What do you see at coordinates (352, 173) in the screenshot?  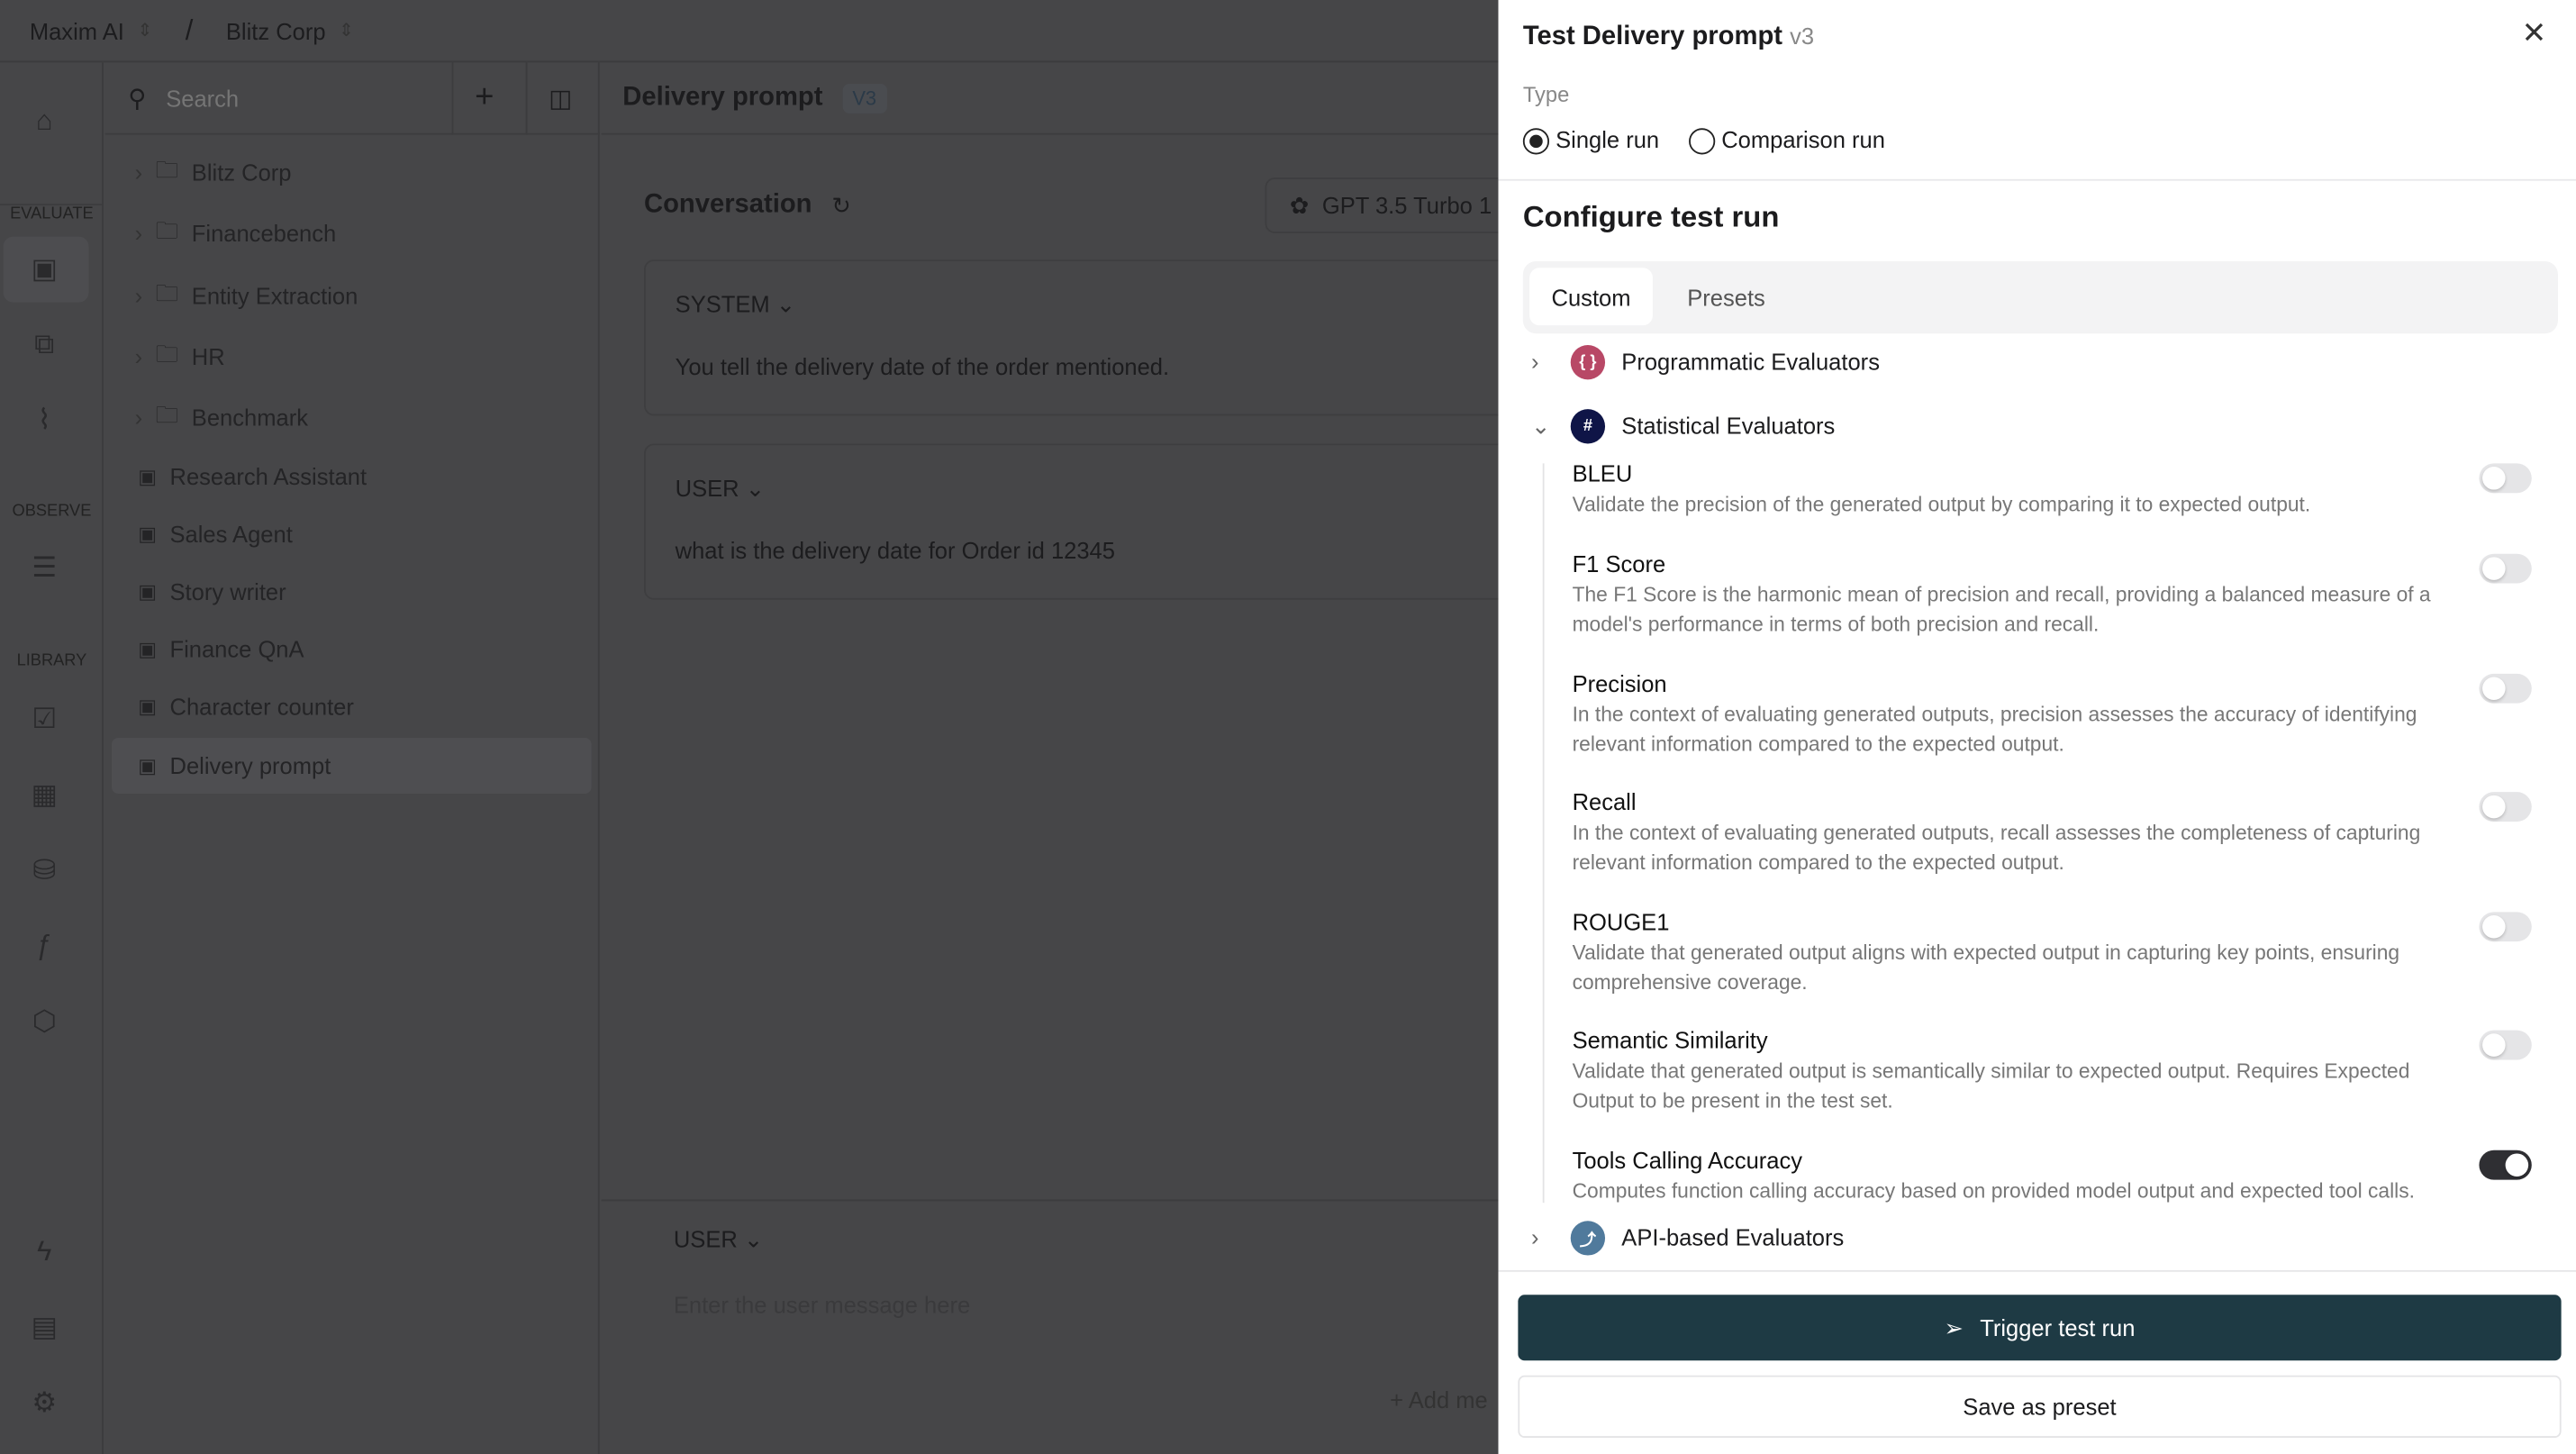 I see `folder-item: › 🗀 Blitz Corp` at bounding box center [352, 173].